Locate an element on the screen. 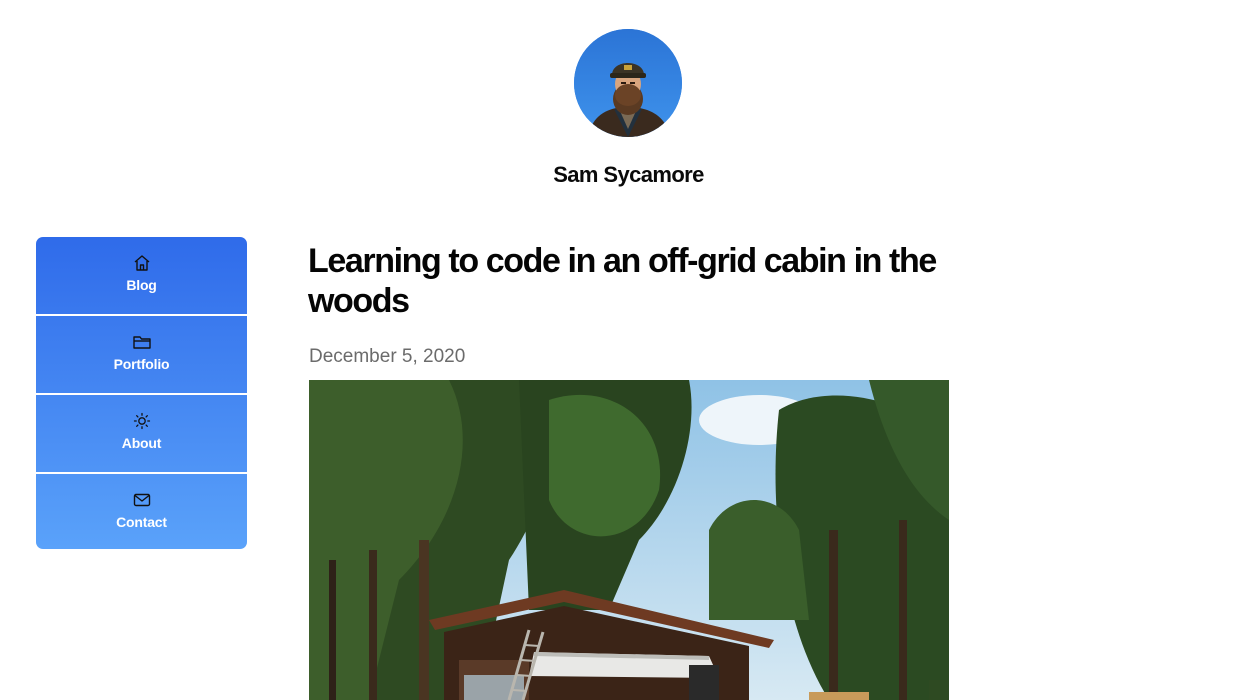 The width and height of the screenshot is (1259, 700). post-date: December 5, 2020 is located at coordinates (387, 356).